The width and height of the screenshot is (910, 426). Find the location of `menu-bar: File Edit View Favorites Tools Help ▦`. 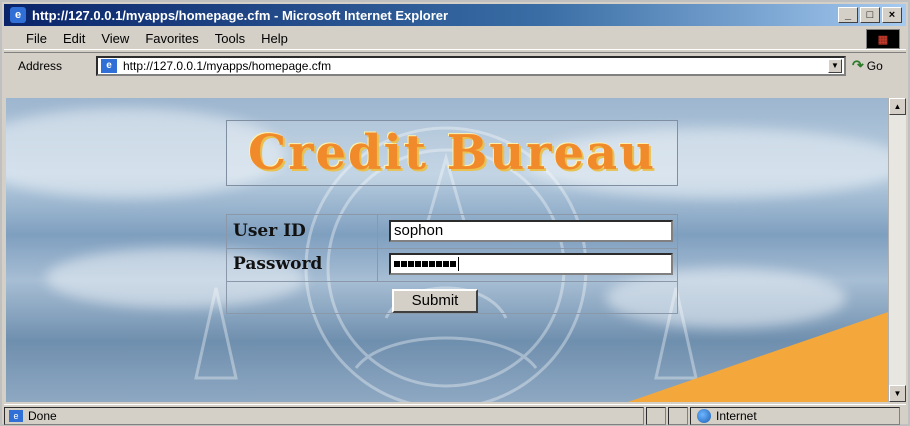

menu-bar: File Edit View Favorites Tools Help ▦ is located at coordinates (455, 39).